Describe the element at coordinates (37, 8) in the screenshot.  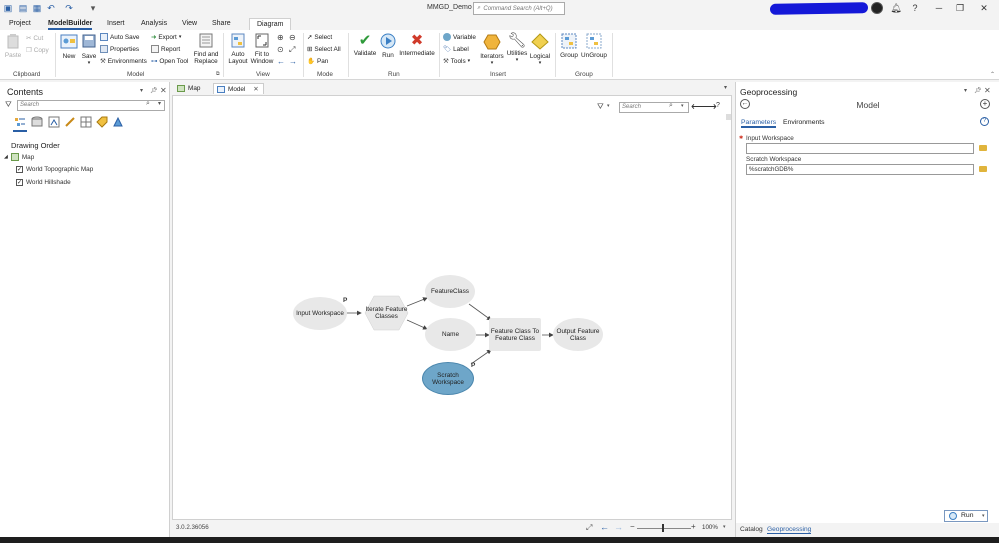
I see `save-project-icon: ▦` at that location.